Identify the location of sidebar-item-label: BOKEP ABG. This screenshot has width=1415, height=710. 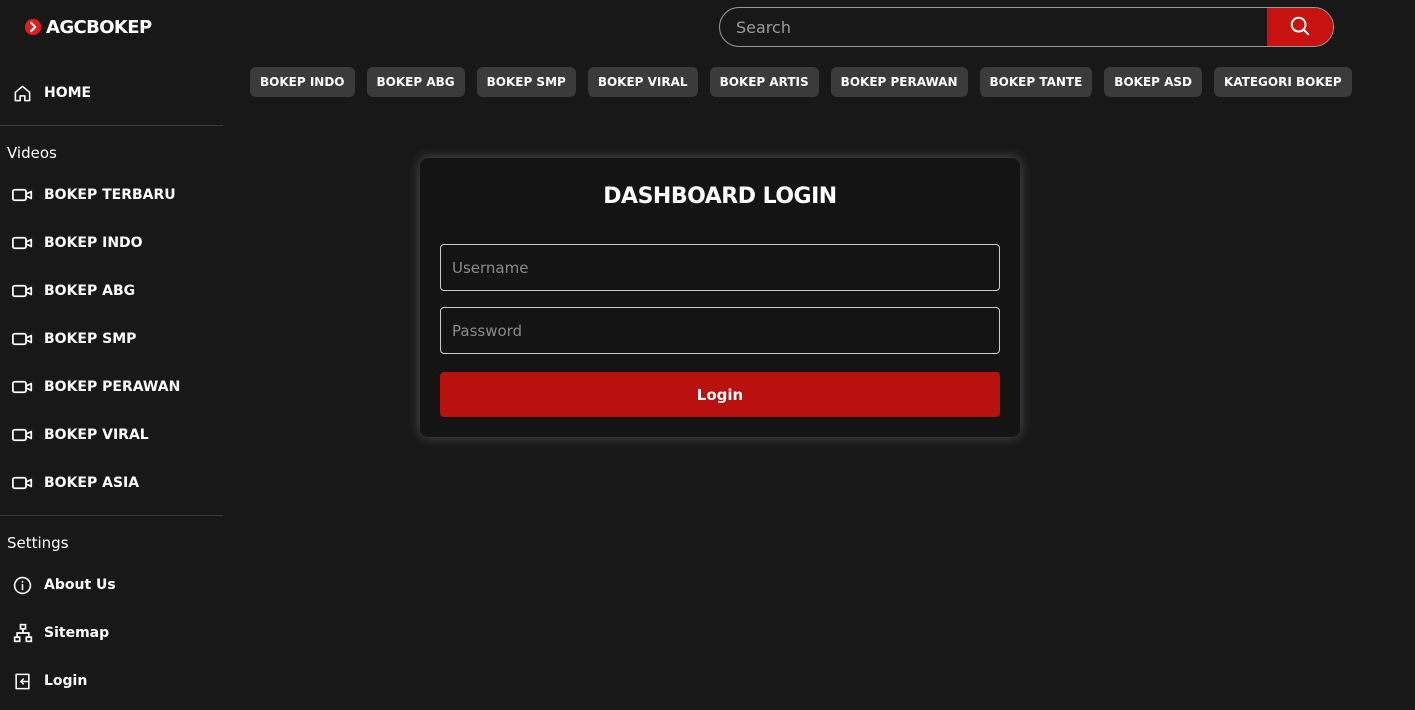
(90, 291).